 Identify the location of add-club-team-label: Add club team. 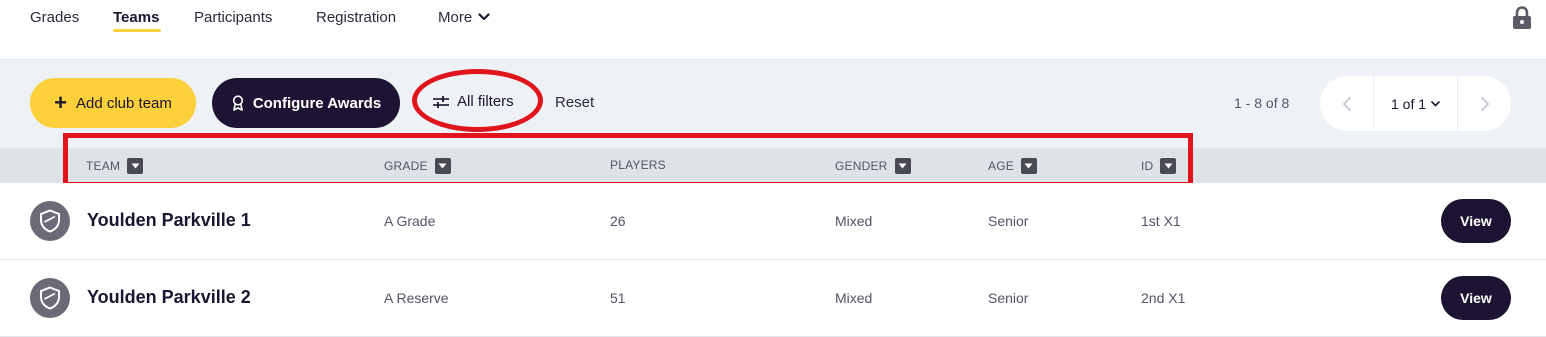
(123, 103).